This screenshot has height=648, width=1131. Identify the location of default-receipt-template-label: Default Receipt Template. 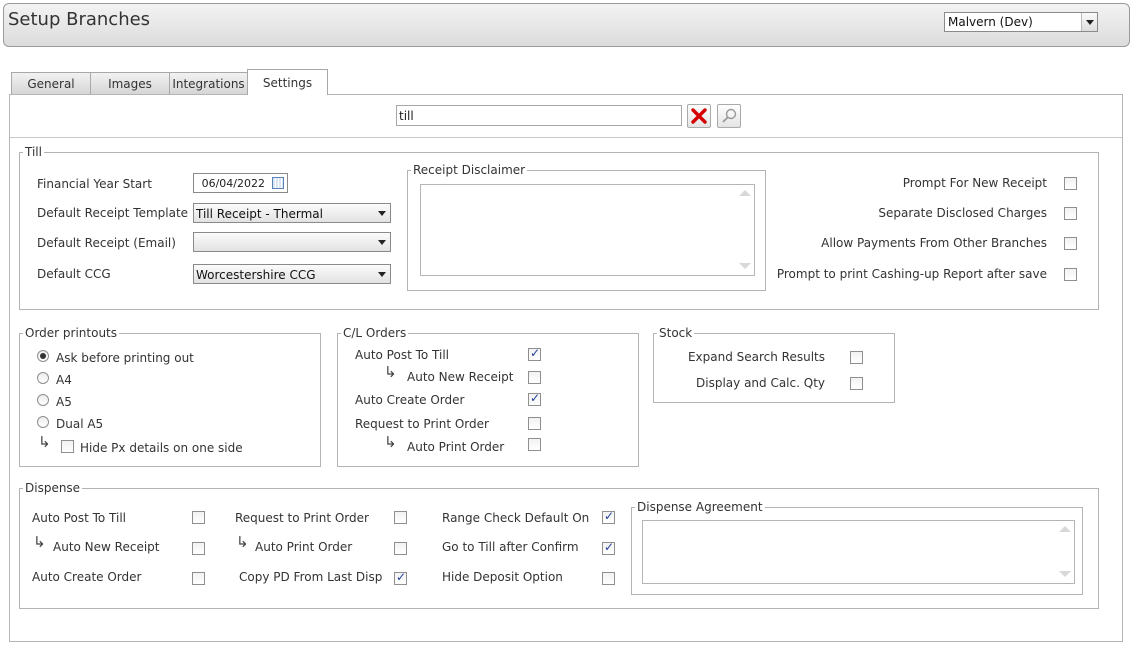
(113, 213).